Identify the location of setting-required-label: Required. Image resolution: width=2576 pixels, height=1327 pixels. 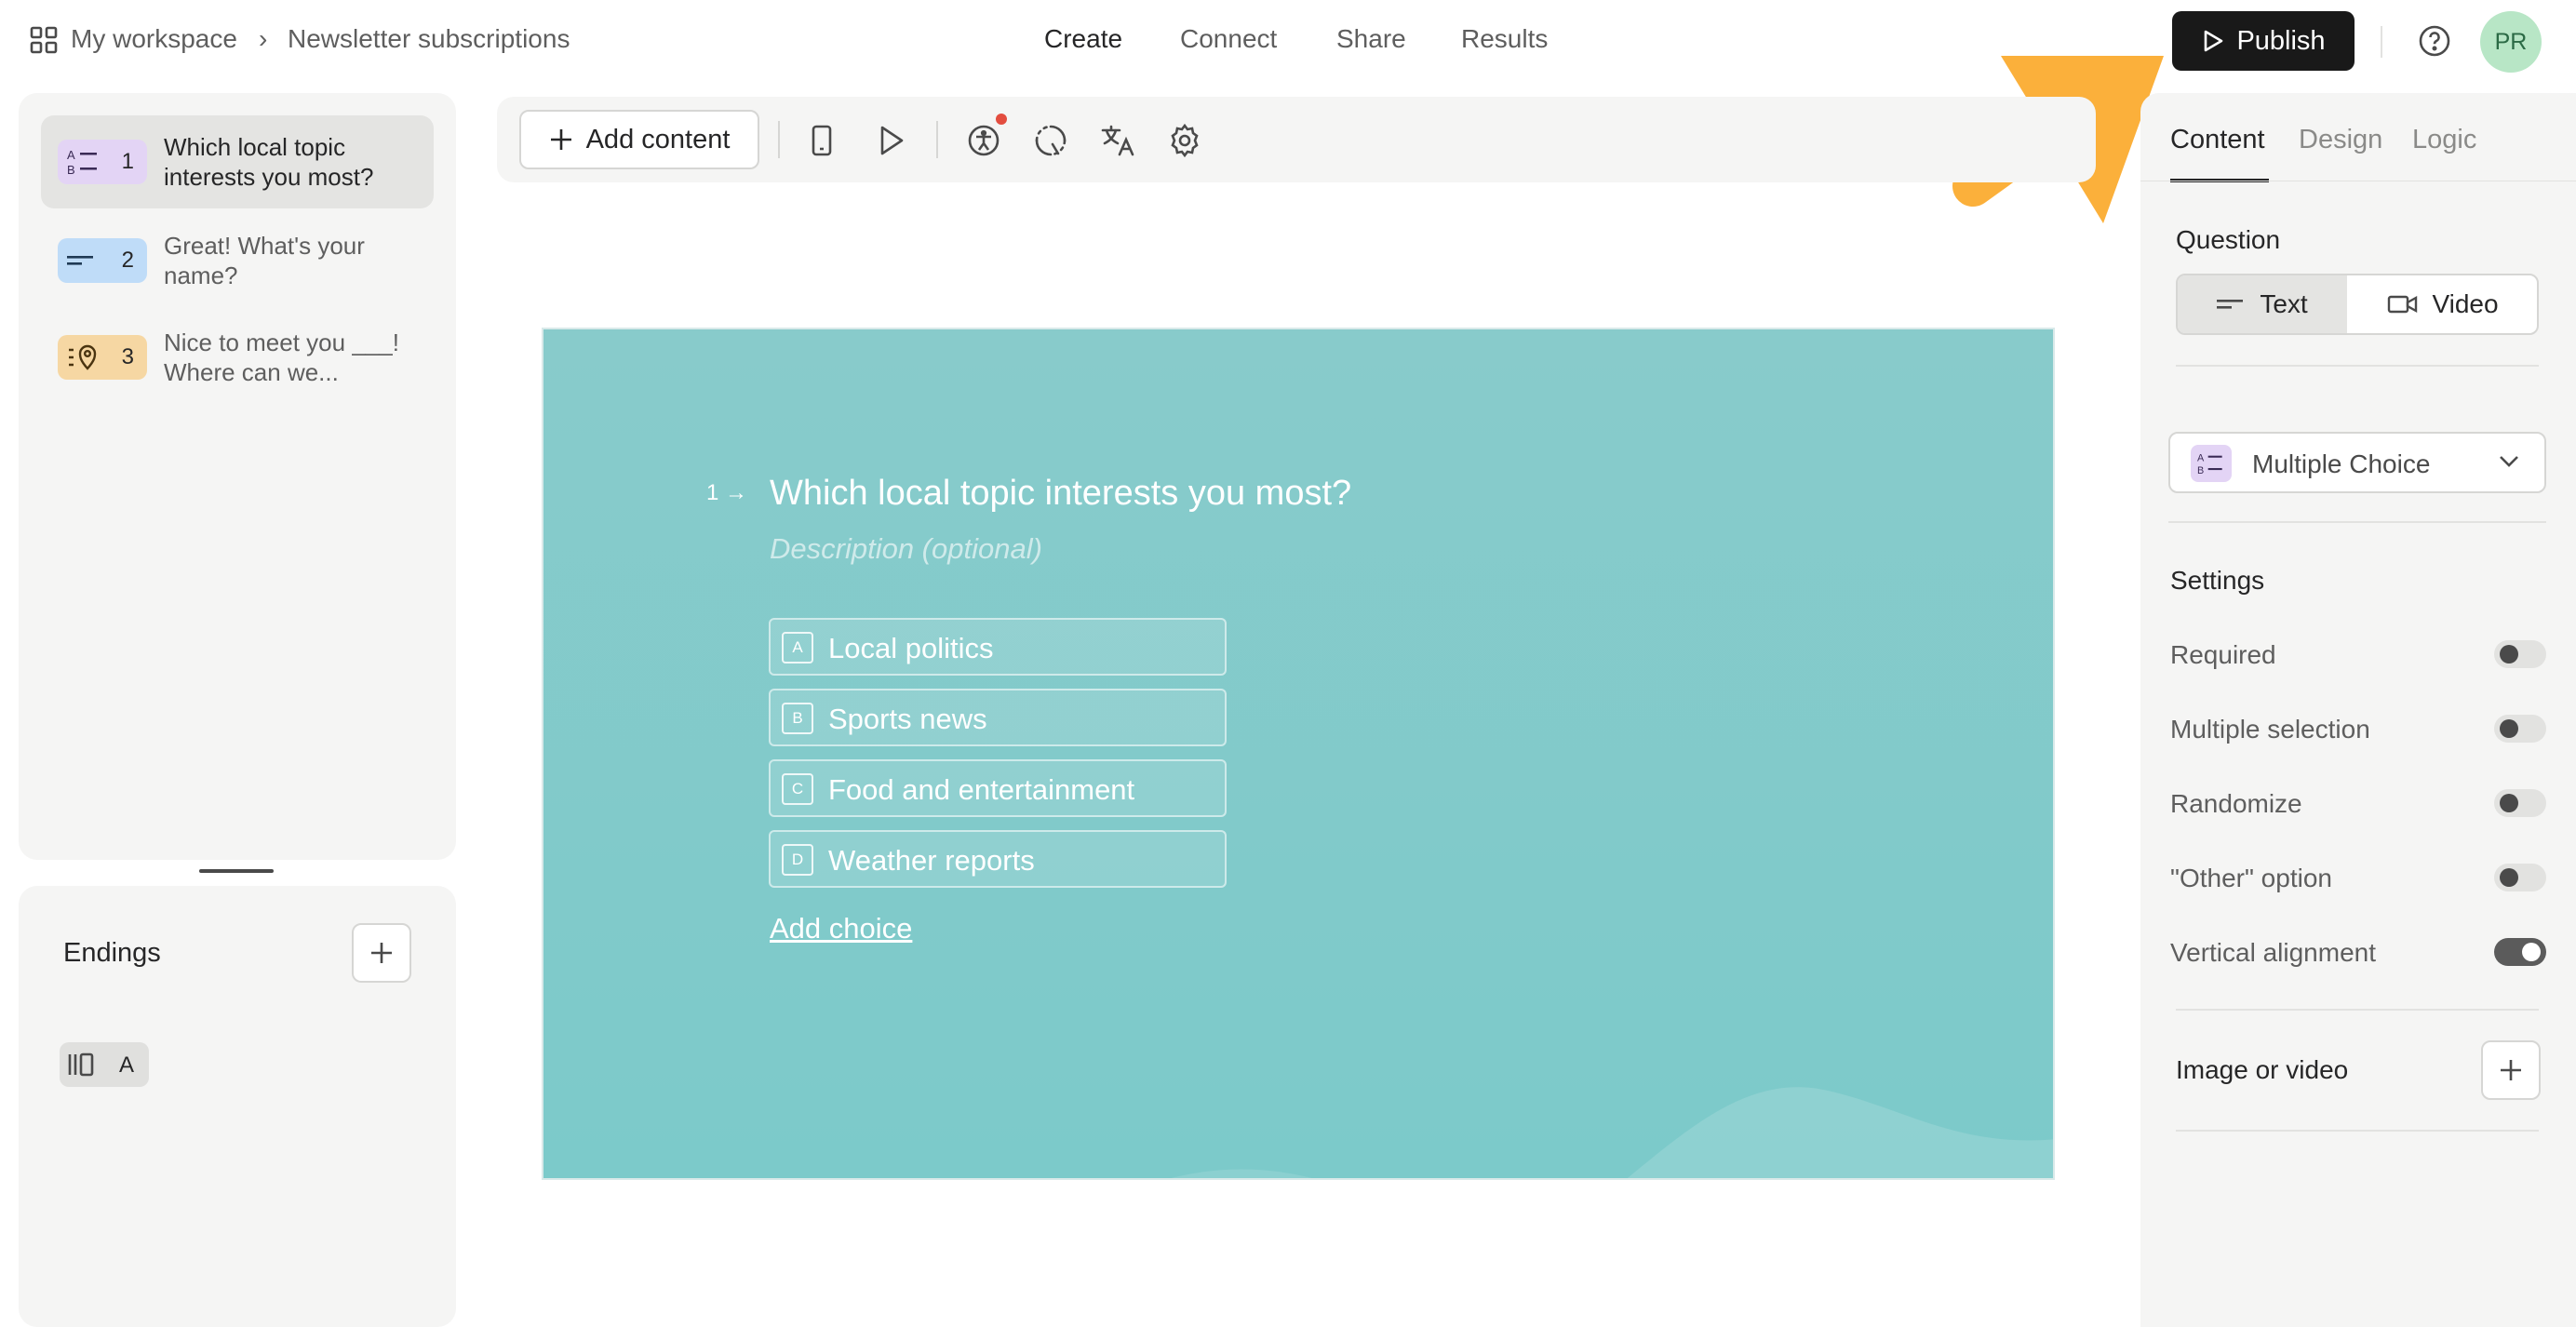
(2223, 654).